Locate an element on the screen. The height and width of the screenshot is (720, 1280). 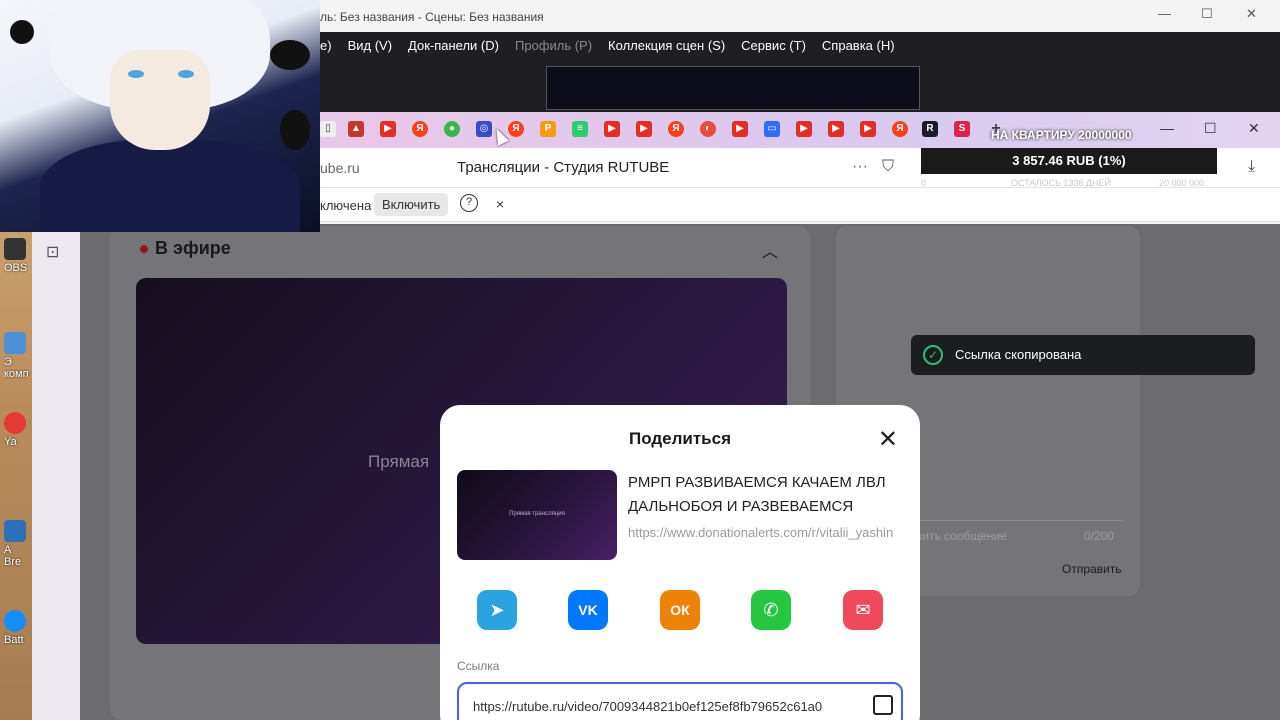
download-icon: ⤓ is located at coordinates (1251, 167).